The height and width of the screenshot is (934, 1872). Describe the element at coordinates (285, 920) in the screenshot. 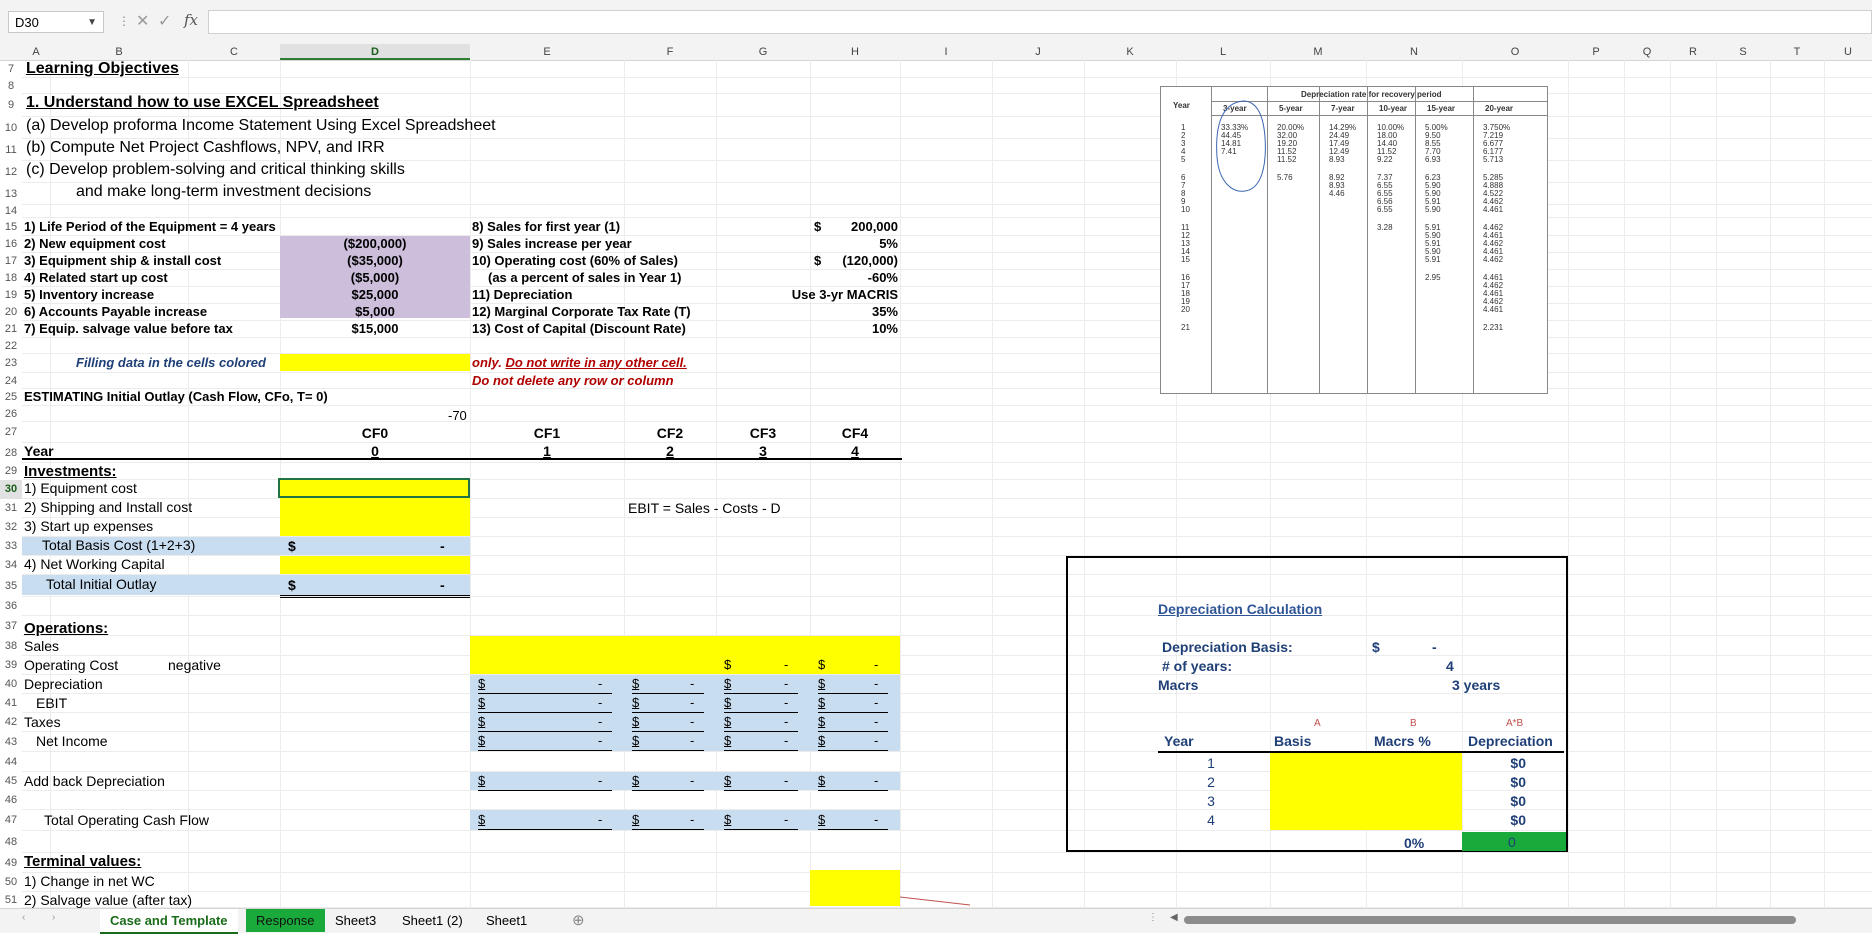

I see `tab-response: Response` at that location.